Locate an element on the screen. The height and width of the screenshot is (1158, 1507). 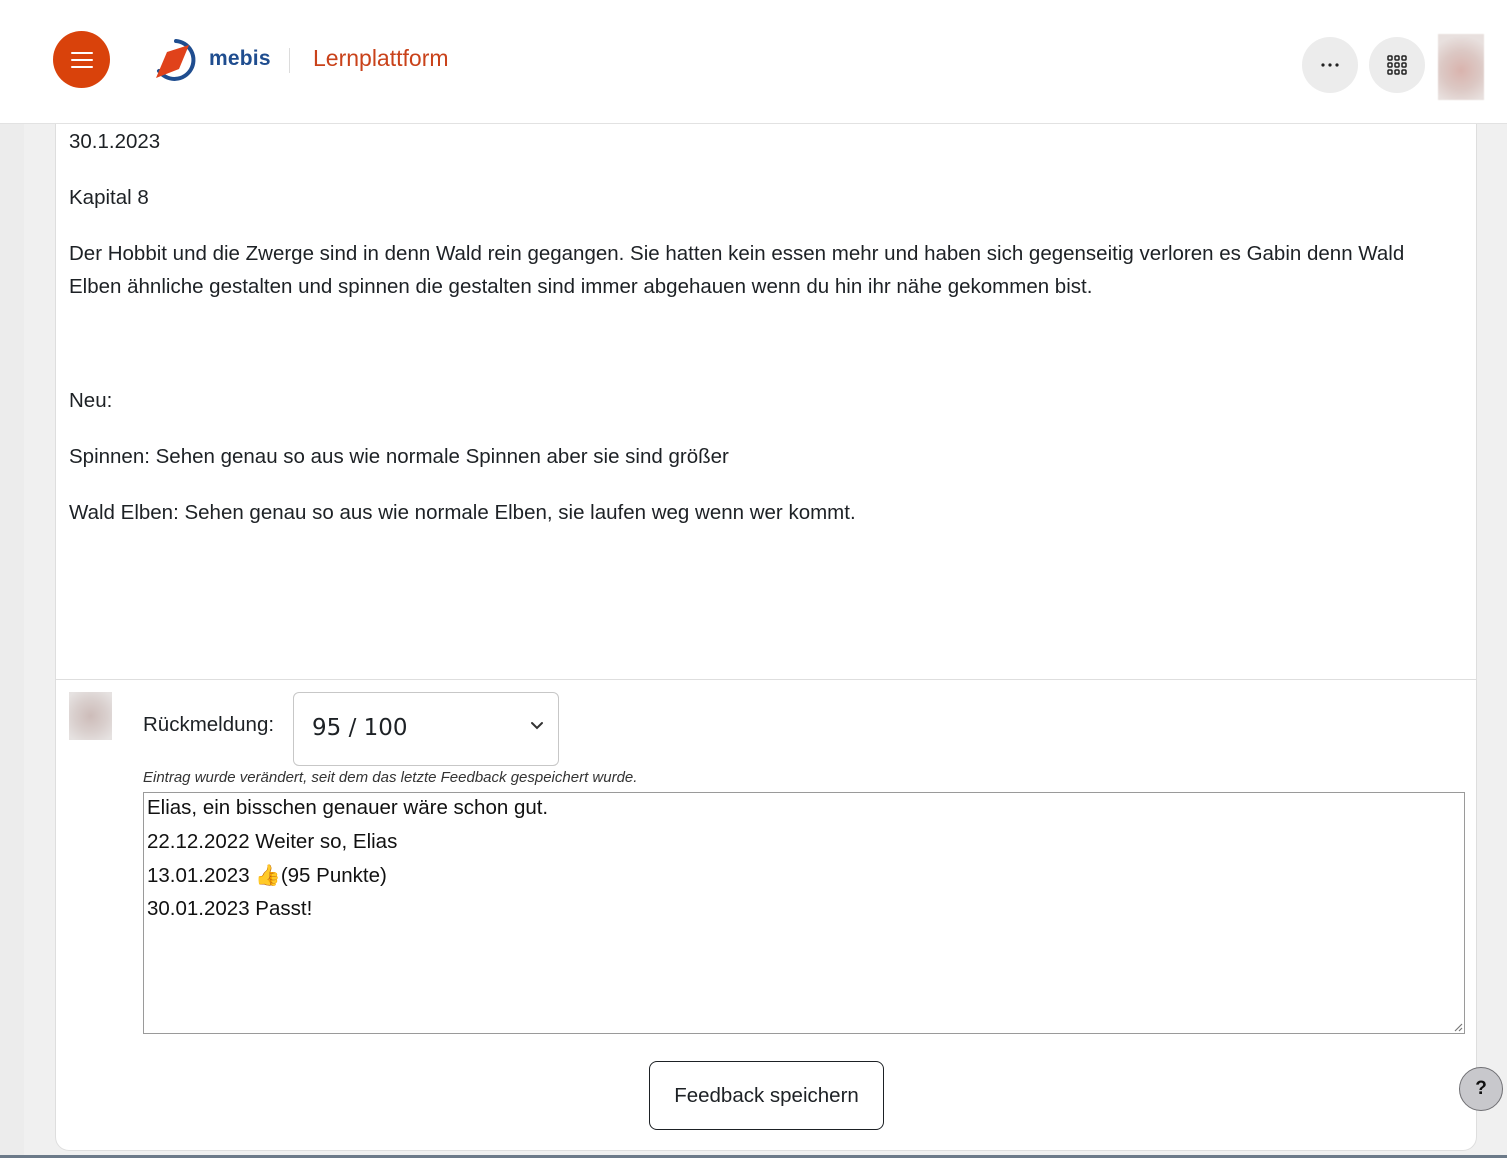
brand-divider is located at coordinates (289, 60).